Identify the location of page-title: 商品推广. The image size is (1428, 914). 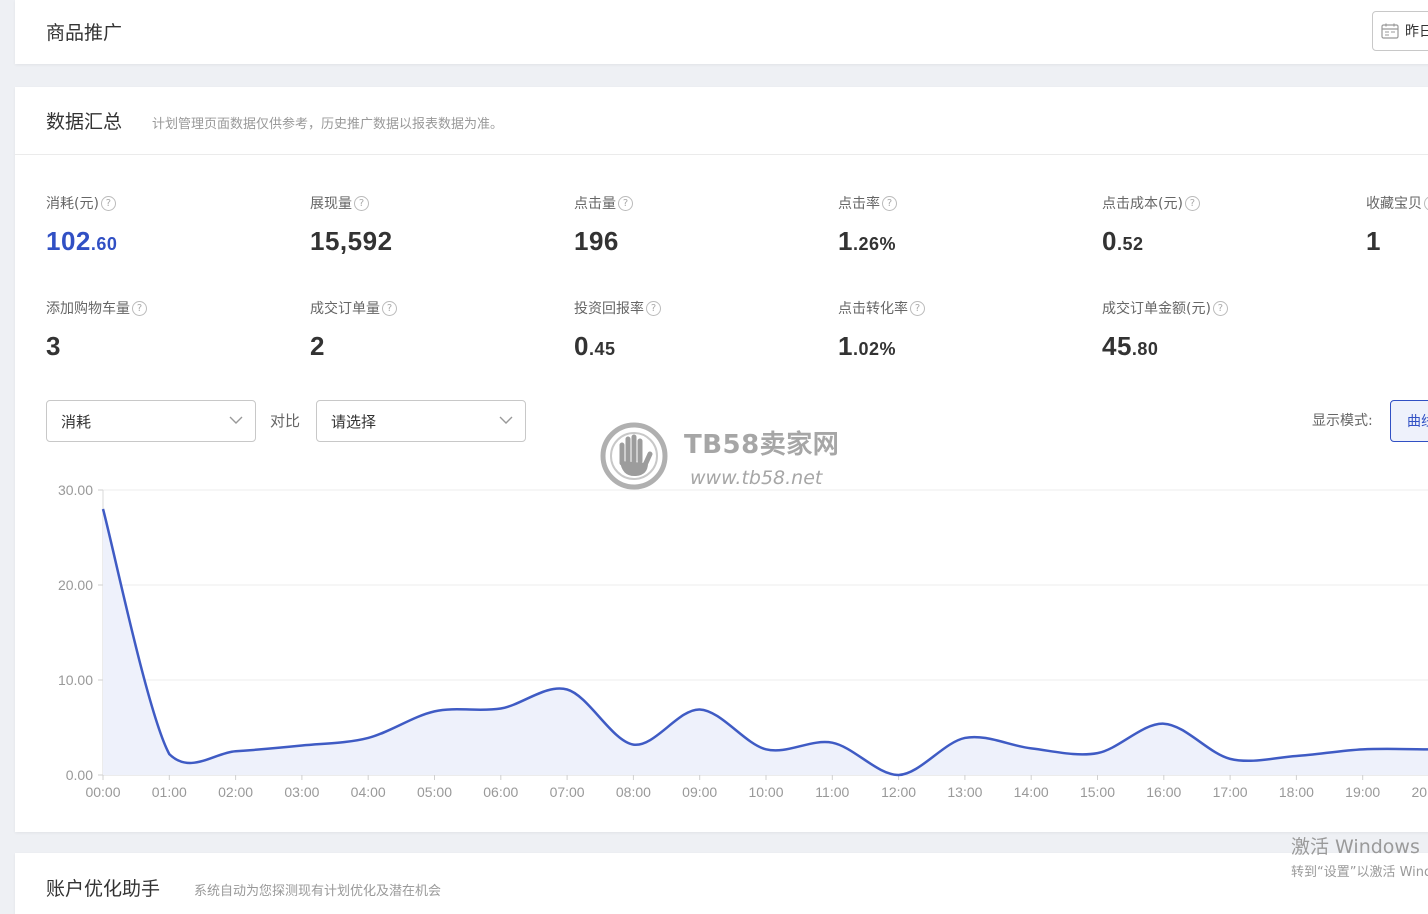
(84, 33).